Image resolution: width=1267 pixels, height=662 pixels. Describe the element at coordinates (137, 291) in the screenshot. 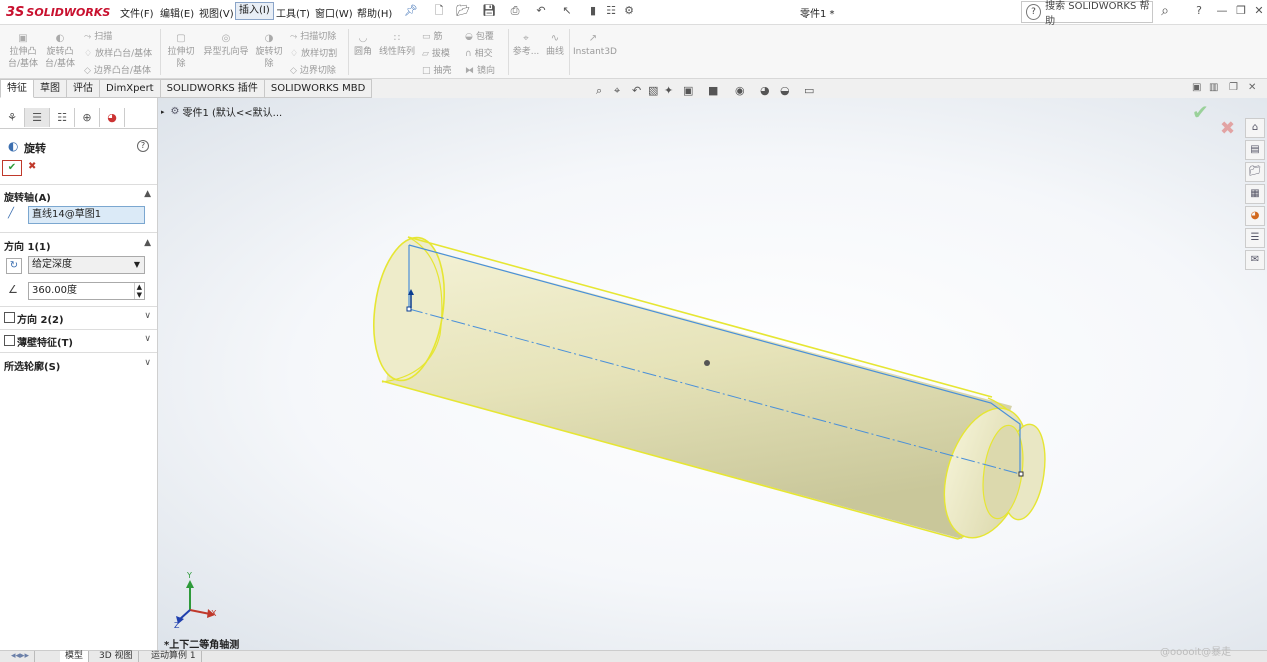

I see `spinner-icon: ▲ ▼` at that location.